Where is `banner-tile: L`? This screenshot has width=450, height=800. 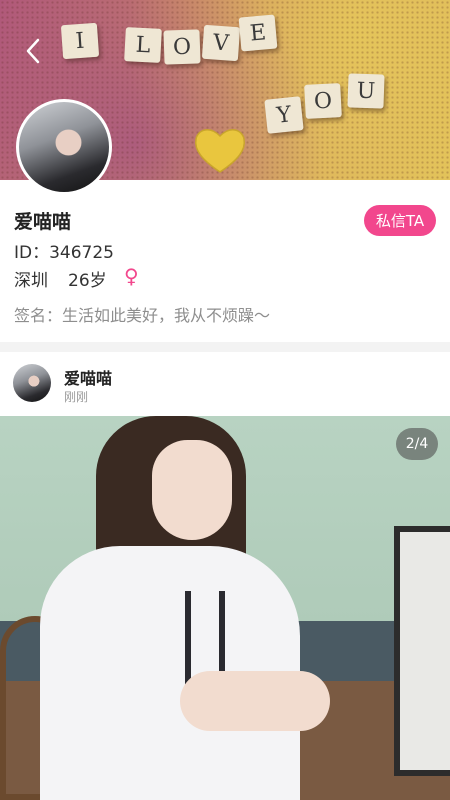 banner-tile: L is located at coordinates (143, 45).